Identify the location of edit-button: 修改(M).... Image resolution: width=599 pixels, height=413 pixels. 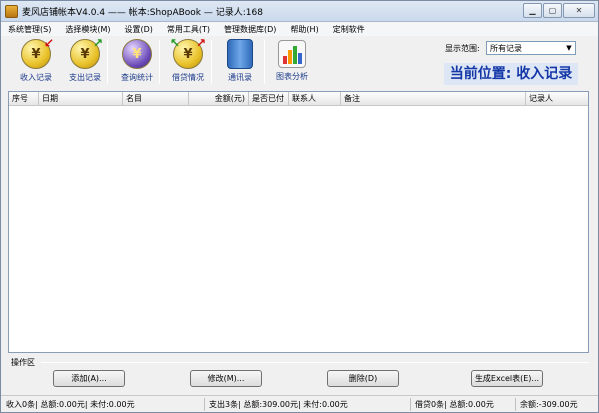
(226, 378).